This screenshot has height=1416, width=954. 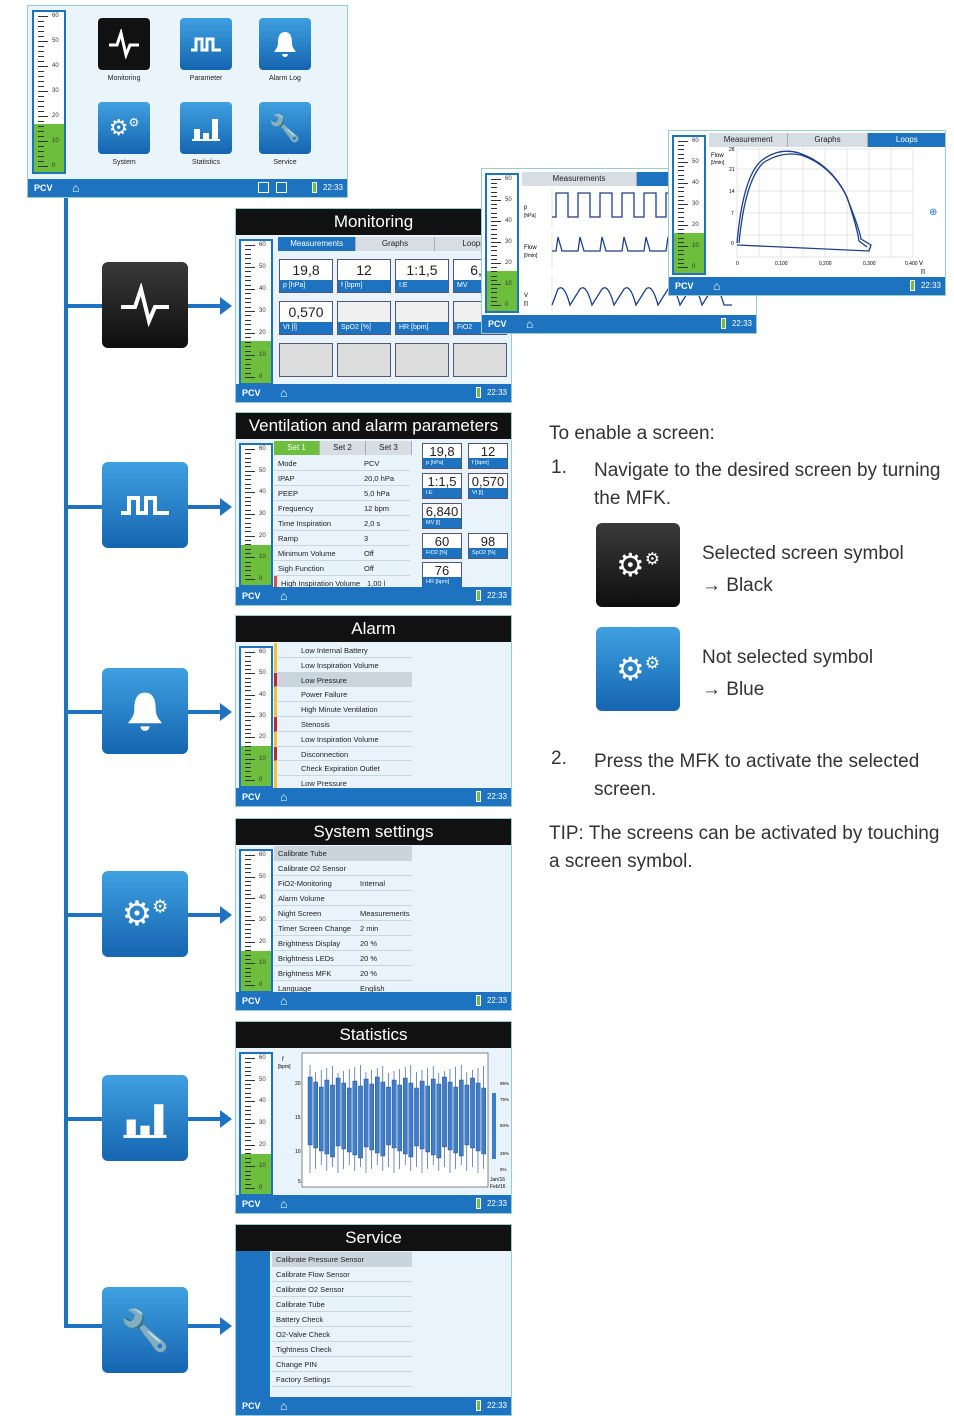 I want to click on service-item: Calibrate Pressure Sensor, so click(x=342, y=1259).